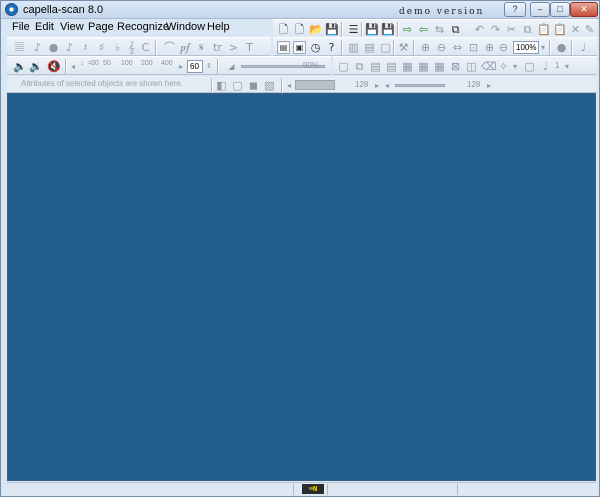  Describe the element at coordinates (457, 47) in the screenshot. I see `fit-width-icon: ⇔` at that location.